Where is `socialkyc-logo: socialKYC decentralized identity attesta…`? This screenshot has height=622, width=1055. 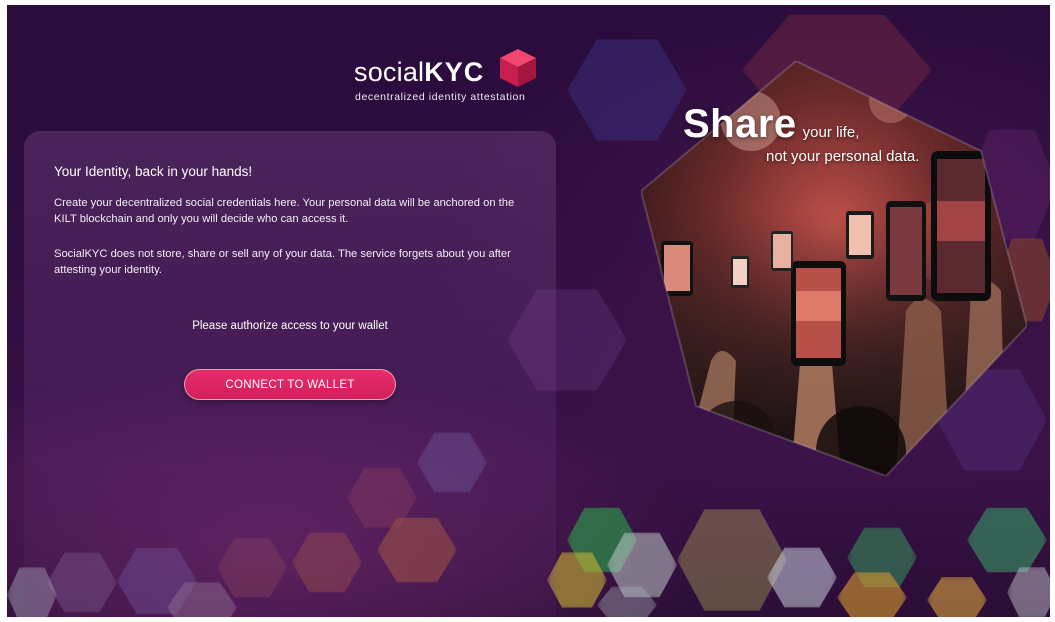
socialkyc-logo: socialKYC decentralized identity attesta… is located at coordinates (454, 78).